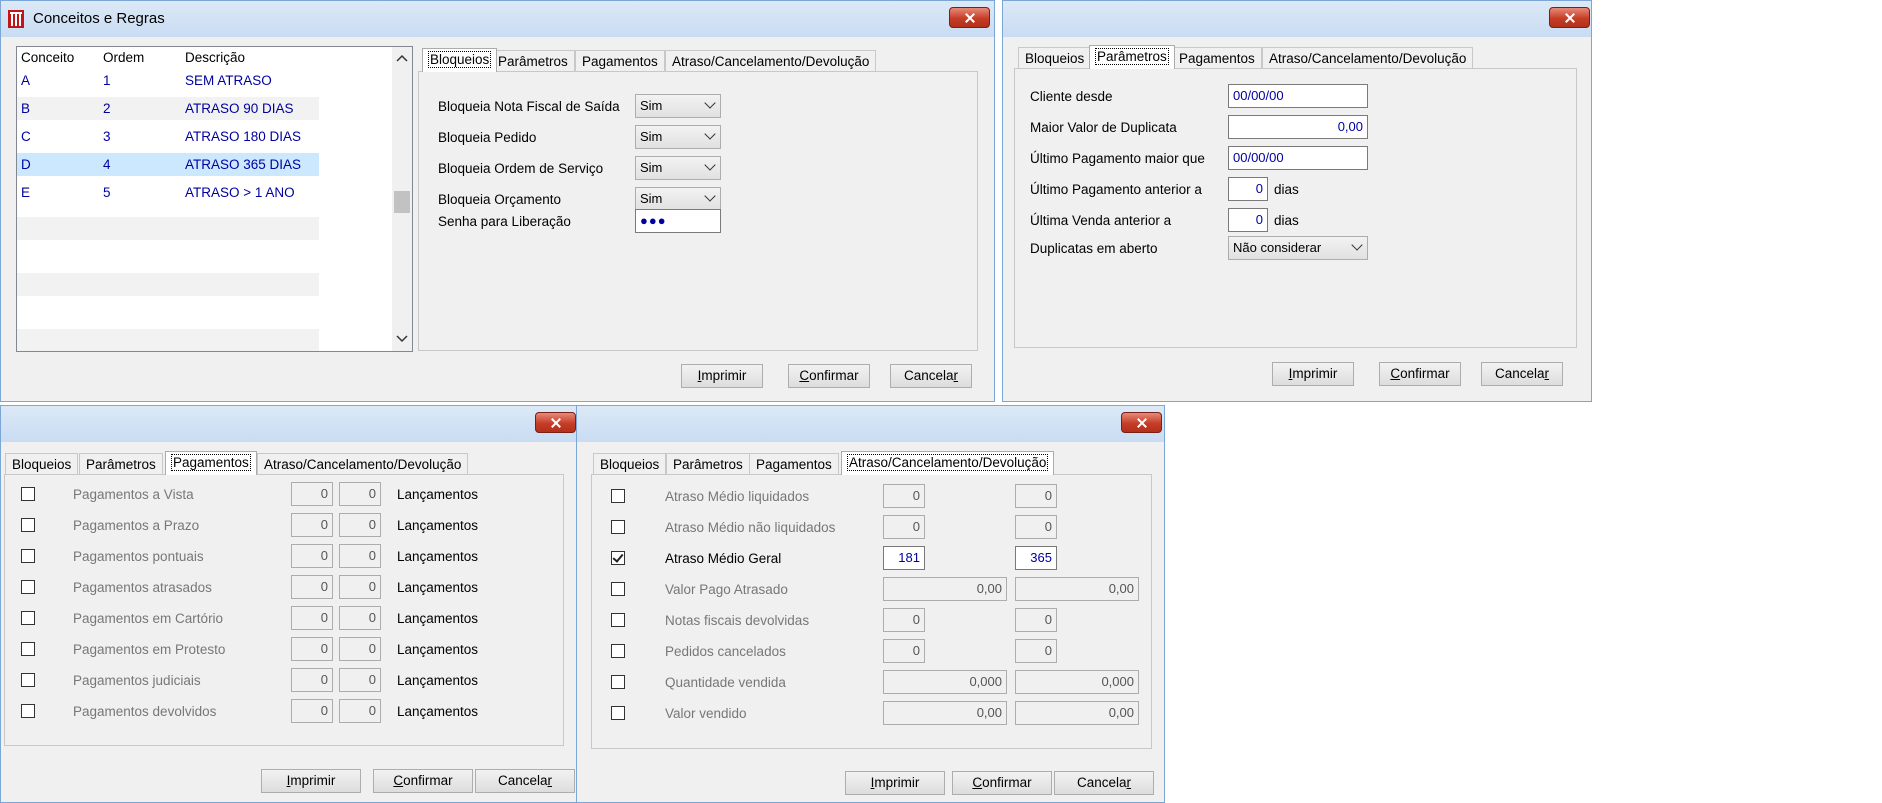 The width and height of the screenshot is (1882, 803). Describe the element at coordinates (1298, 248) in the screenshot. I see `duplicatas-select: Não considerar` at that location.